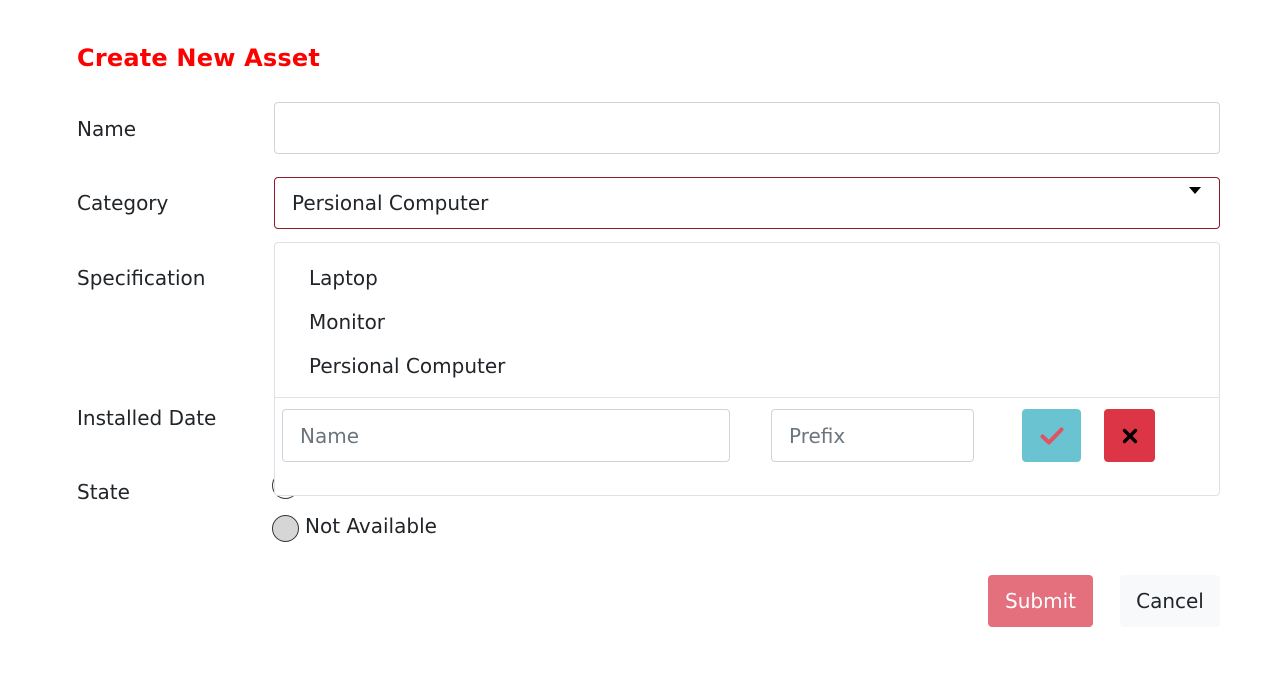 The height and width of the screenshot is (686, 1282). What do you see at coordinates (147, 418) in the screenshot?
I see `installed-date-label: Installed Date` at bounding box center [147, 418].